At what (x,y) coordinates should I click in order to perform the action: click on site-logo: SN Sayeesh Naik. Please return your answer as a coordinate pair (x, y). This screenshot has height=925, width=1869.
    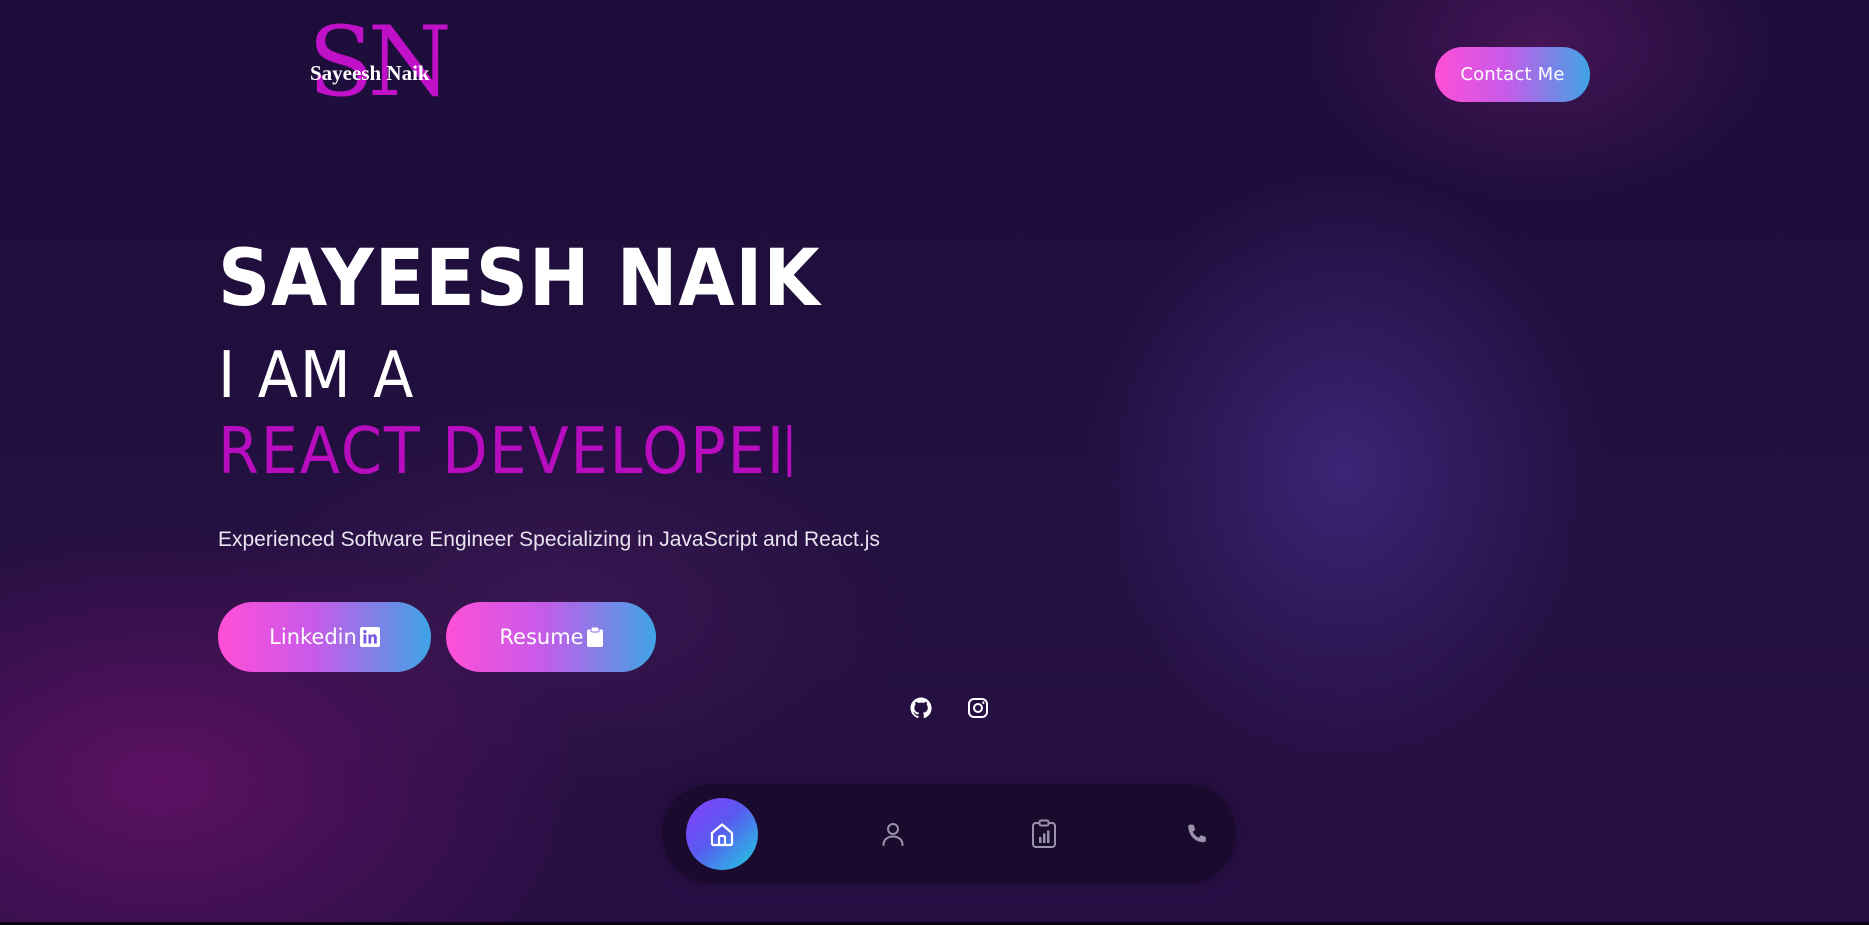
    Looking at the image, I should click on (380, 66).